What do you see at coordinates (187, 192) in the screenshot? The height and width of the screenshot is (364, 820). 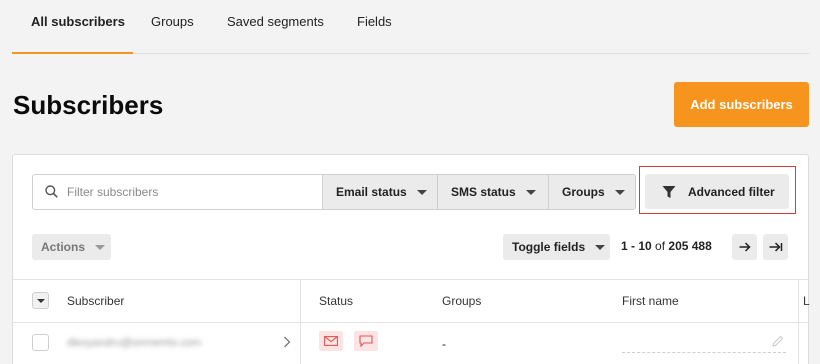 I see `search-input` at bounding box center [187, 192].